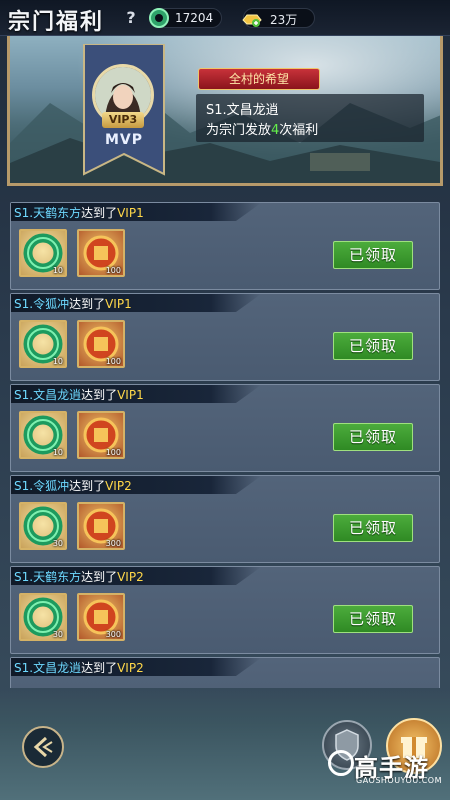 The width and height of the screenshot is (450, 800). What do you see at coordinates (225, 519) in the screenshot?
I see `list-item: S1.令狐冲达到了VIP2 30 300 已领取` at bounding box center [225, 519].